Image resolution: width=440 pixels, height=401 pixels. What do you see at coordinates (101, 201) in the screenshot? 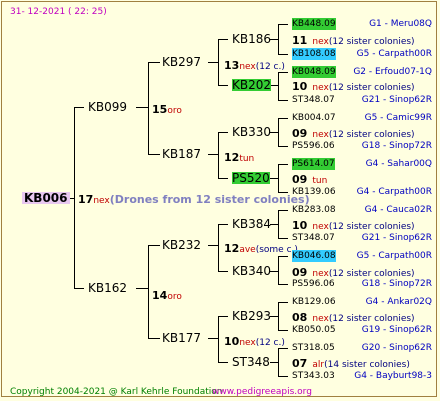
I see `root-place: nex` at bounding box center [101, 201].